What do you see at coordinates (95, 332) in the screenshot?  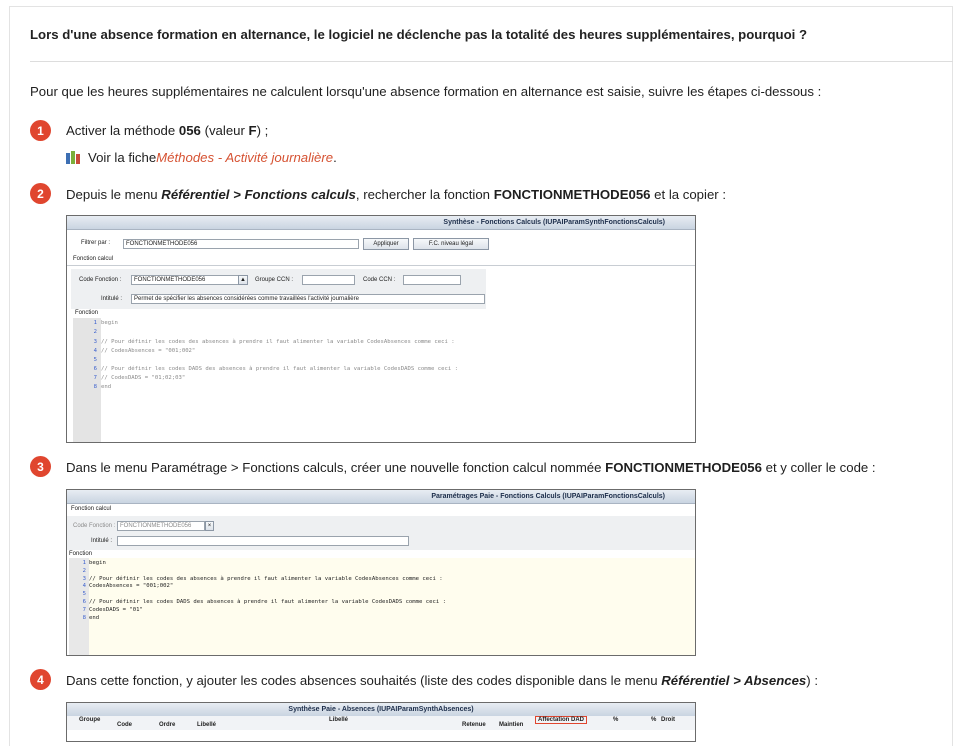 I see `shot1-ln: 2` at bounding box center [95, 332].